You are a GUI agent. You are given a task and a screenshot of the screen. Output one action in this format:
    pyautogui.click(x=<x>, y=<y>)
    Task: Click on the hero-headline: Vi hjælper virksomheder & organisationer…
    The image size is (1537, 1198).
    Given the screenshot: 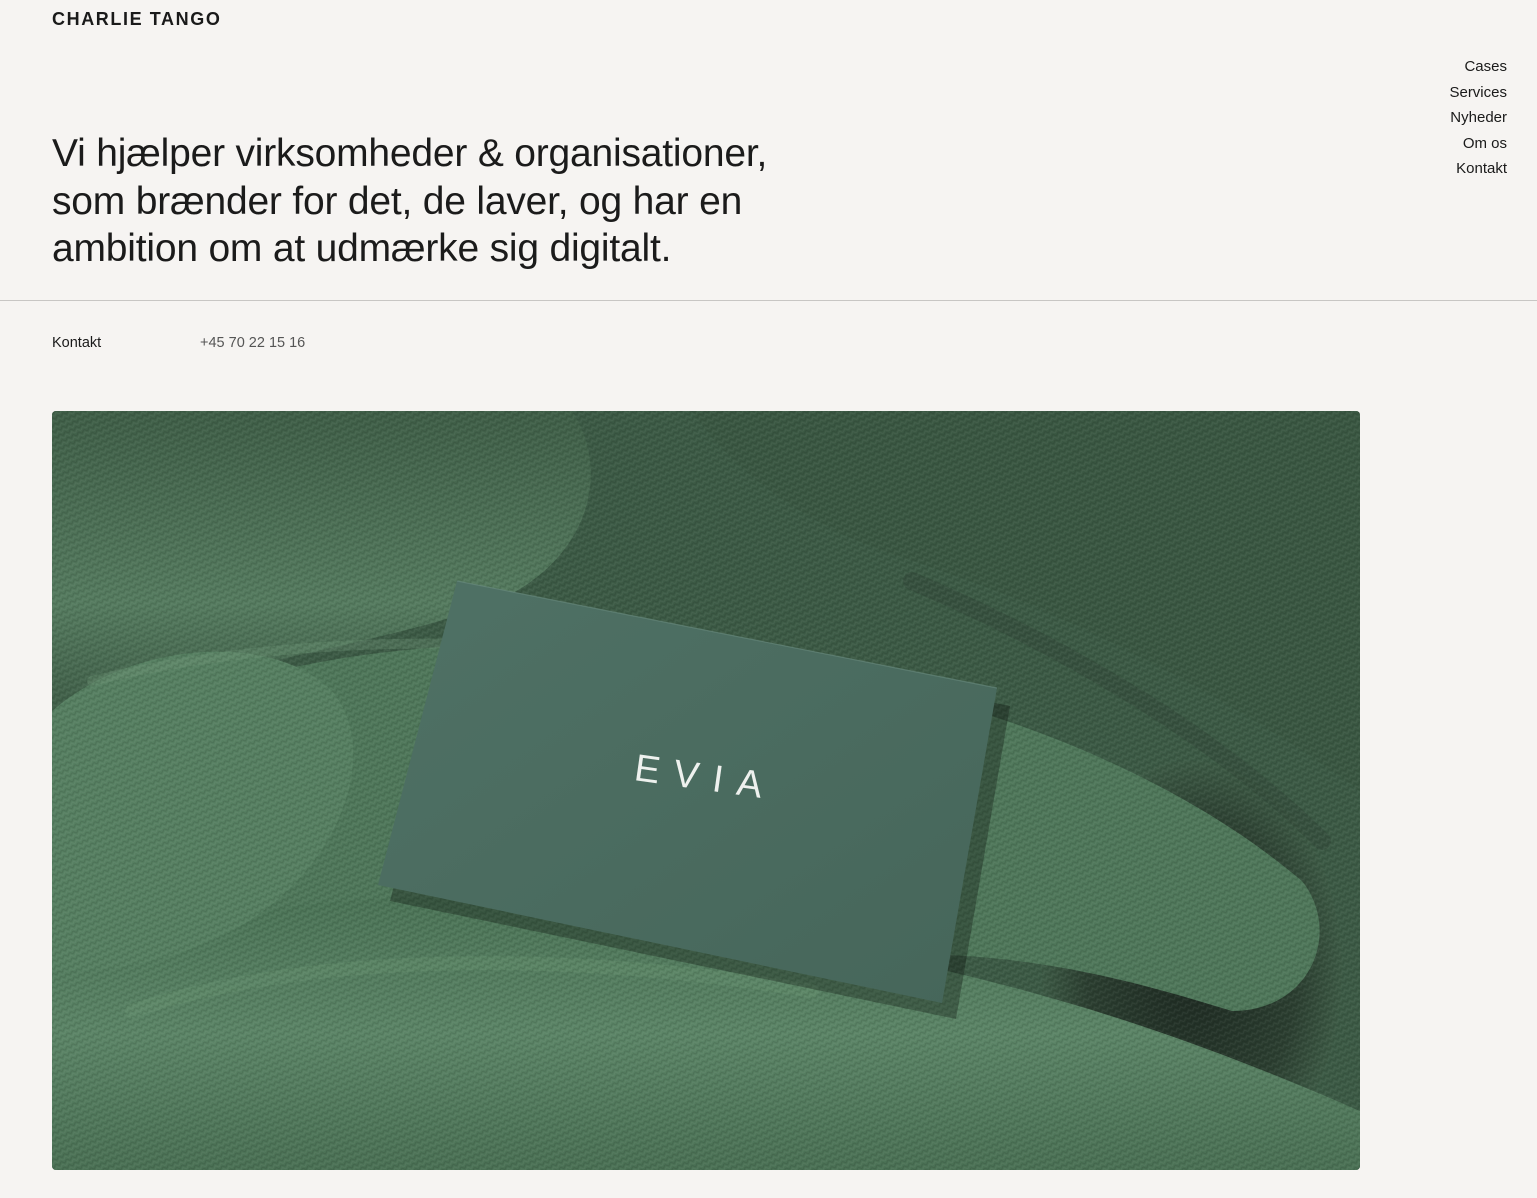 What is the action you would take?
    pyautogui.click(x=410, y=201)
    